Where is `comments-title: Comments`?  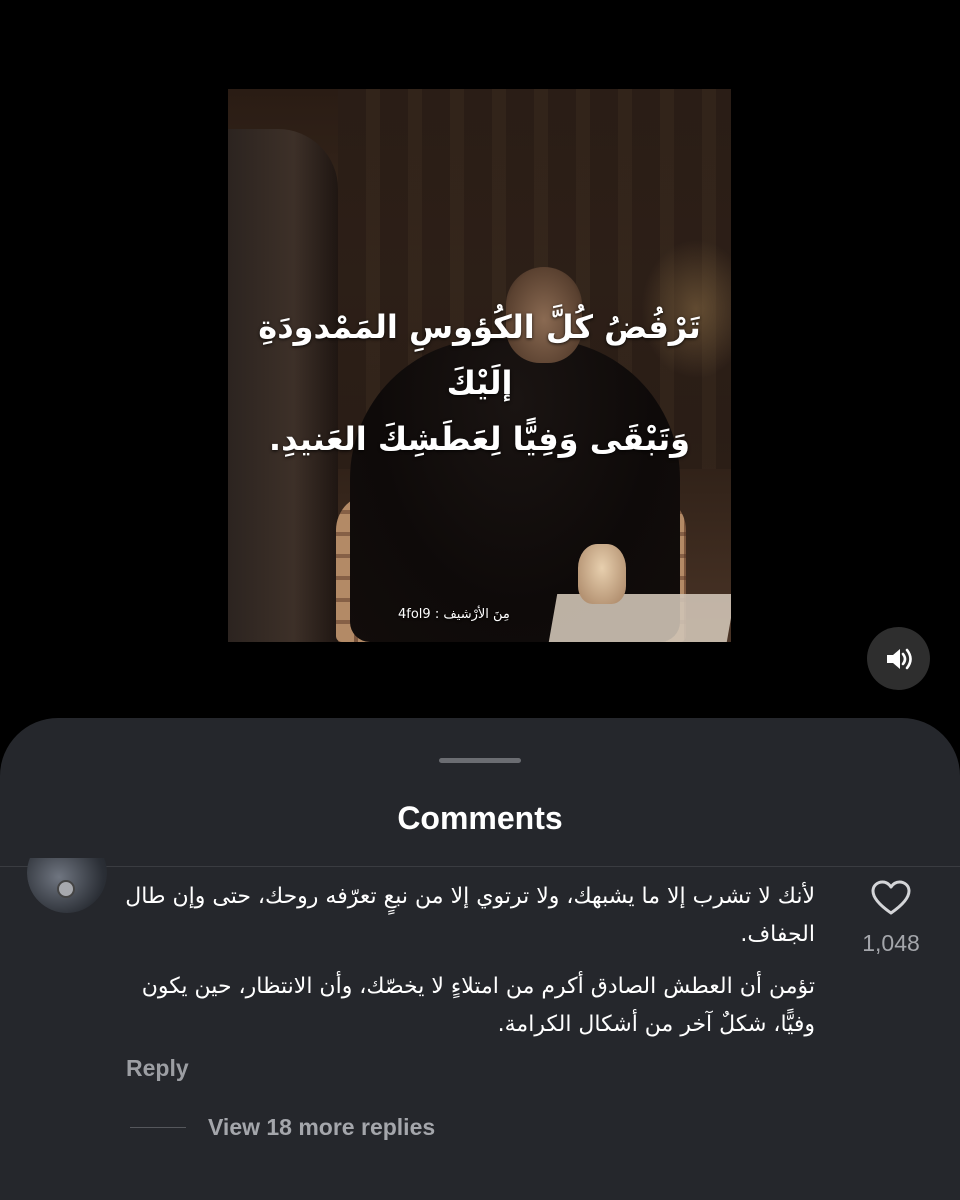
comments-title: Comments is located at coordinates (480, 818).